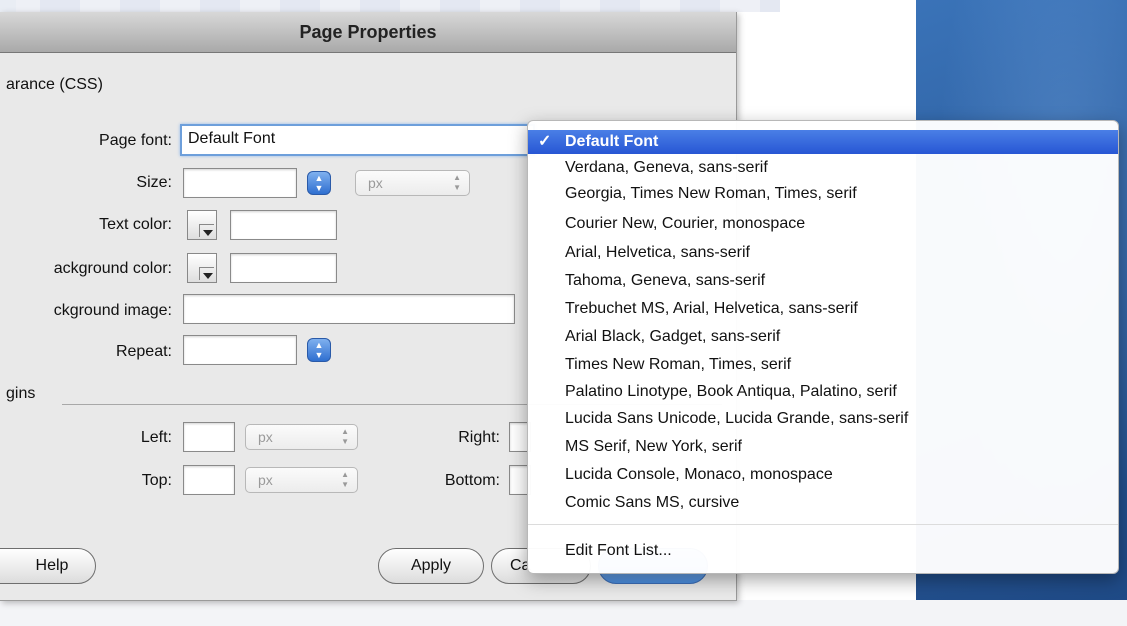  I want to click on background-color-label: ackground color:, so click(112, 268).